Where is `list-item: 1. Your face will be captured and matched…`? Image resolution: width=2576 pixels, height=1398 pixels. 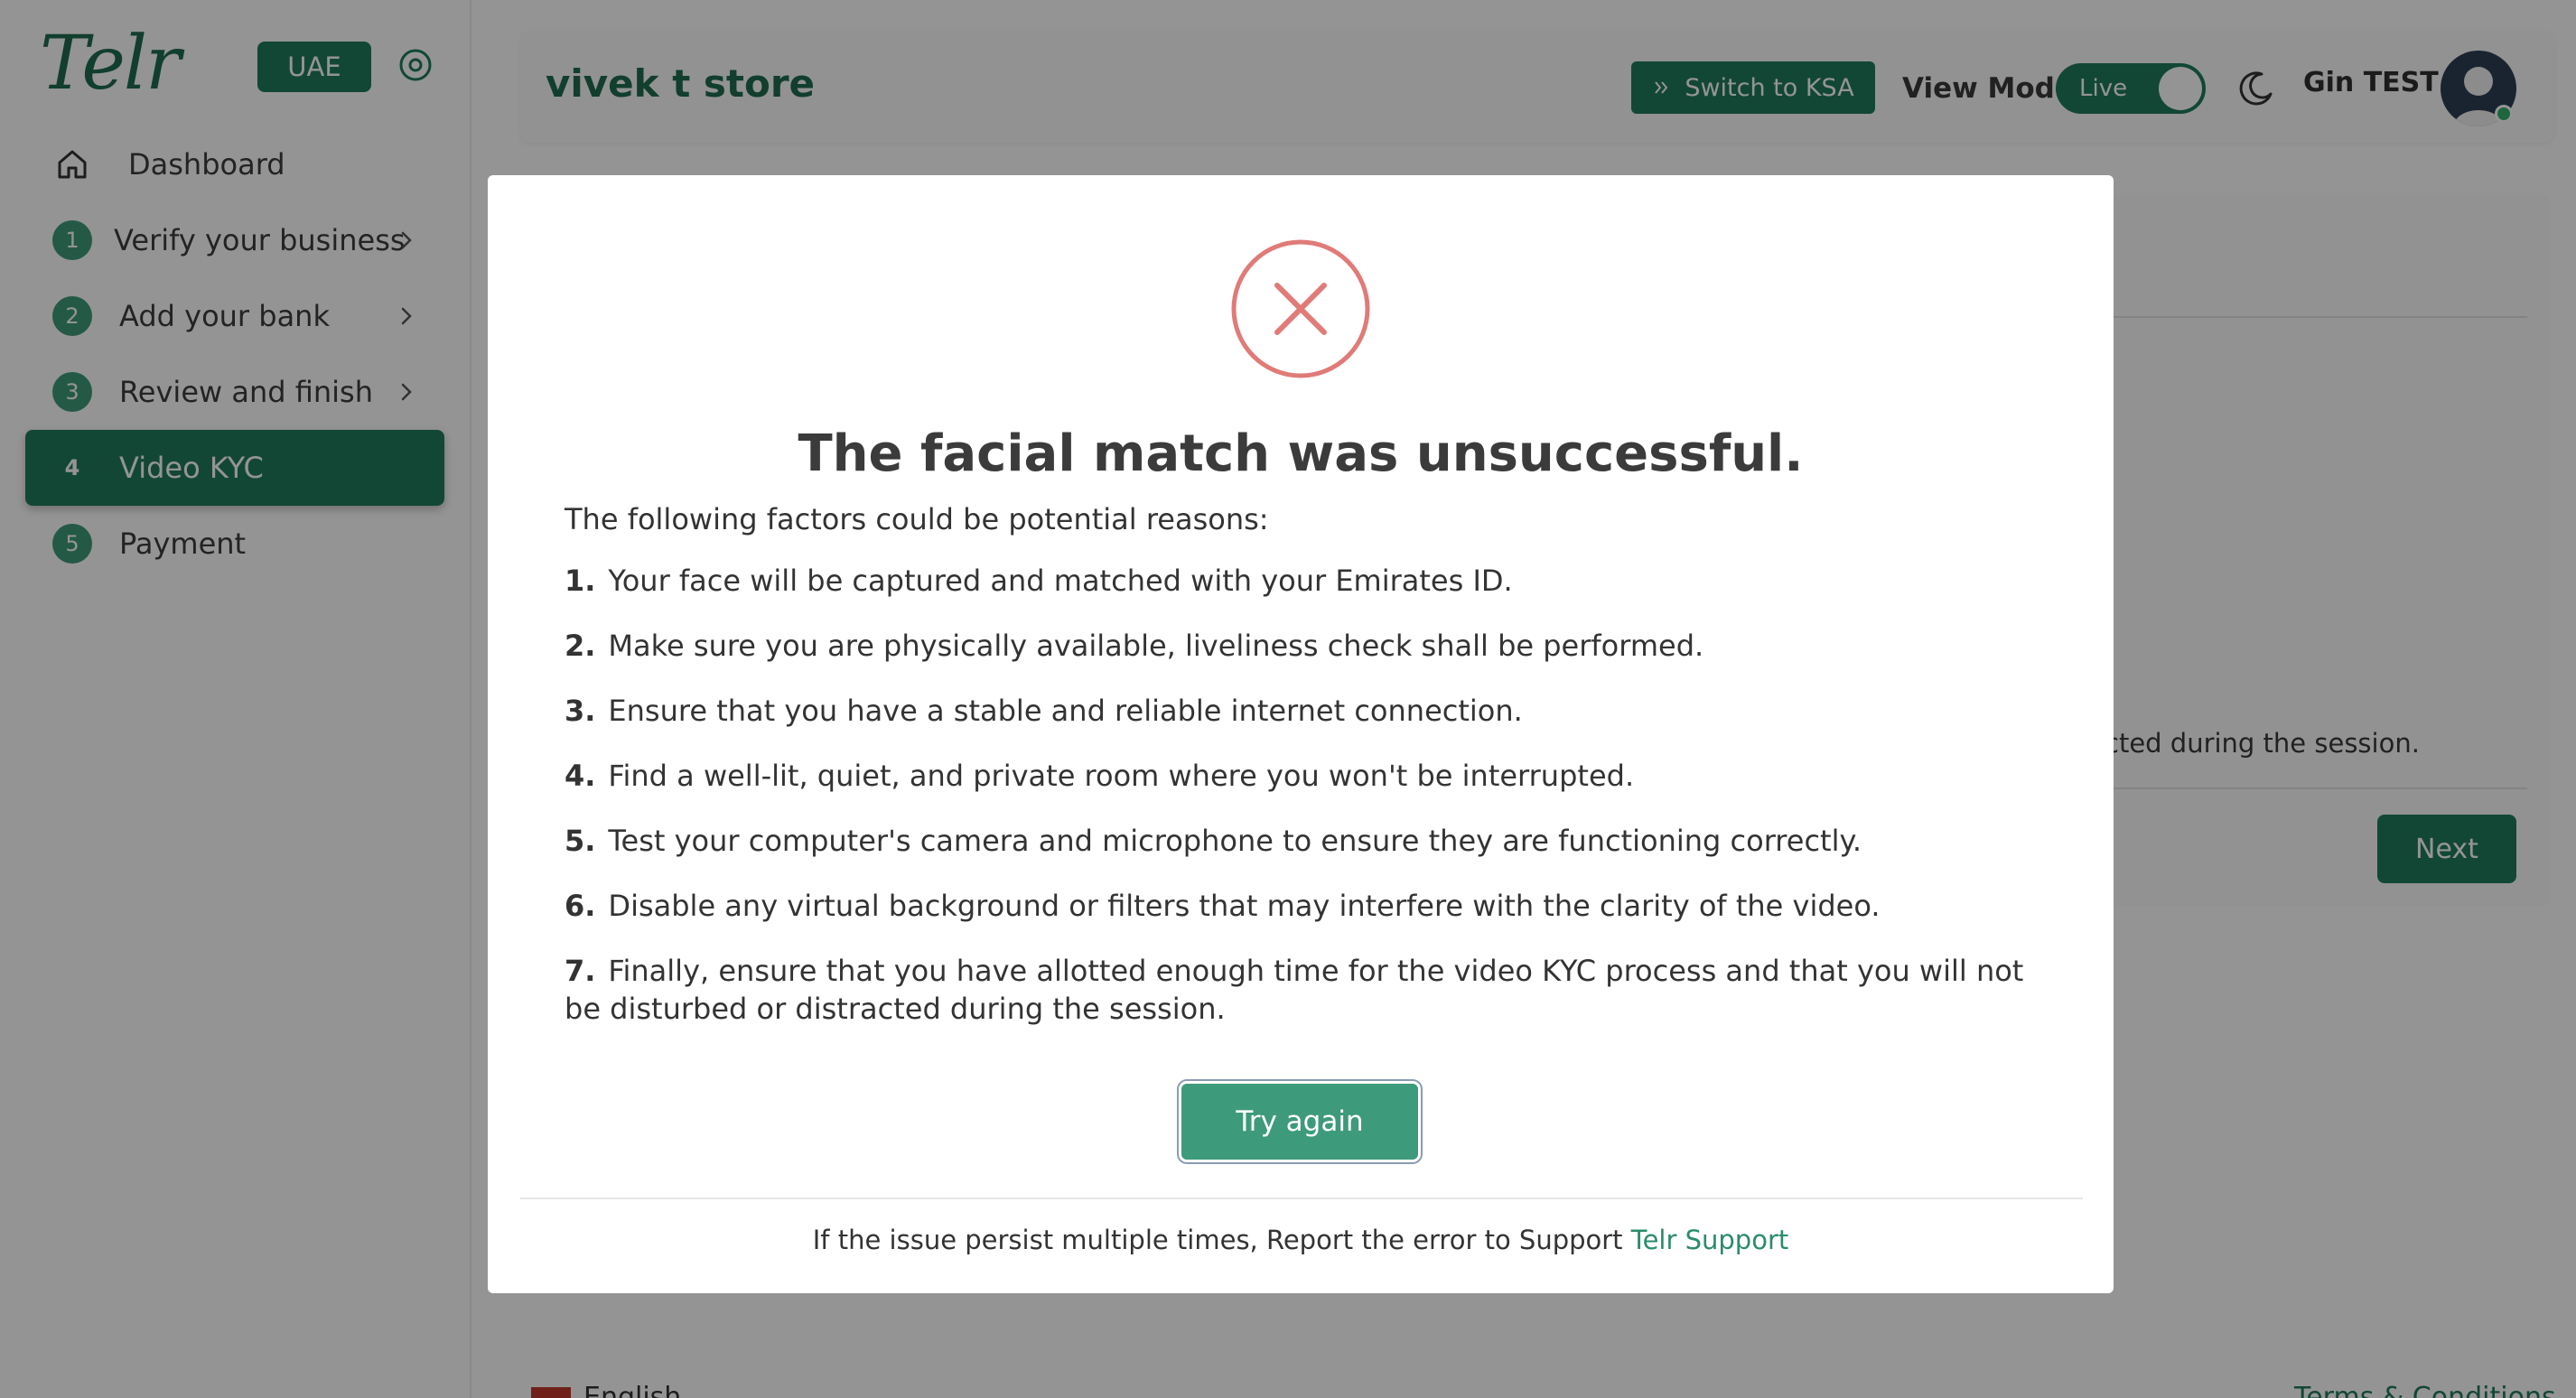
list-item: 1. Your face will be captured and matched… is located at coordinates (1305, 581).